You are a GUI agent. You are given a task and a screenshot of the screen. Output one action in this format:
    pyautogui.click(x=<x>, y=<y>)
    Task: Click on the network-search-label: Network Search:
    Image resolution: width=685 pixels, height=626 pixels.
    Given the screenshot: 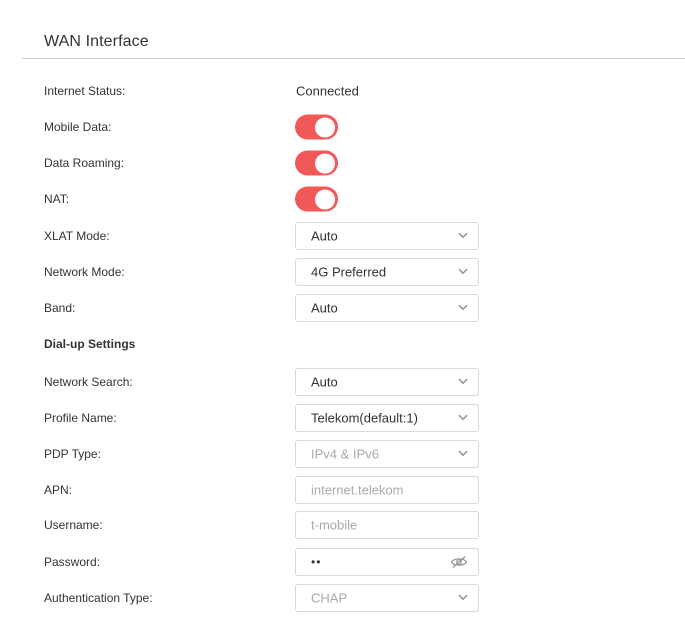 What is the action you would take?
    pyautogui.click(x=88, y=382)
    